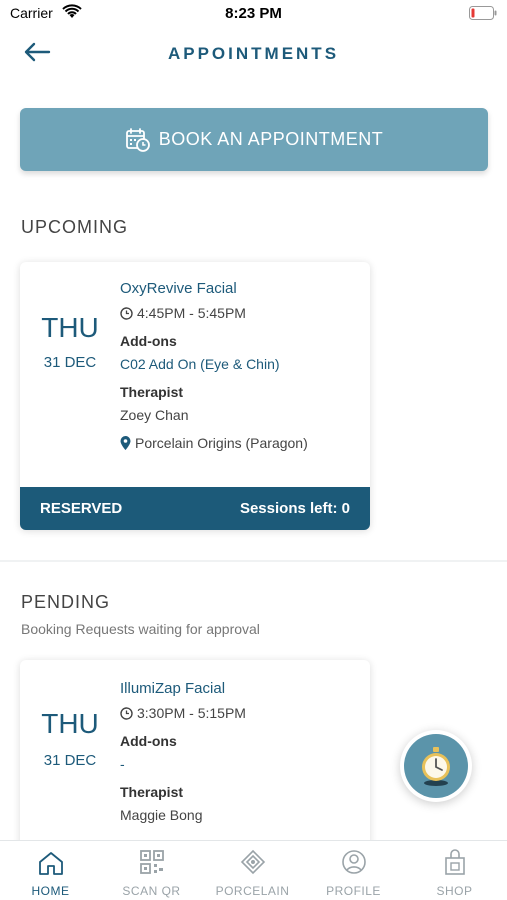 The image size is (507, 900). What do you see at coordinates (81, 508) in the screenshot?
I see `status-badge: RESERVED` at bounding box center [81, 508].